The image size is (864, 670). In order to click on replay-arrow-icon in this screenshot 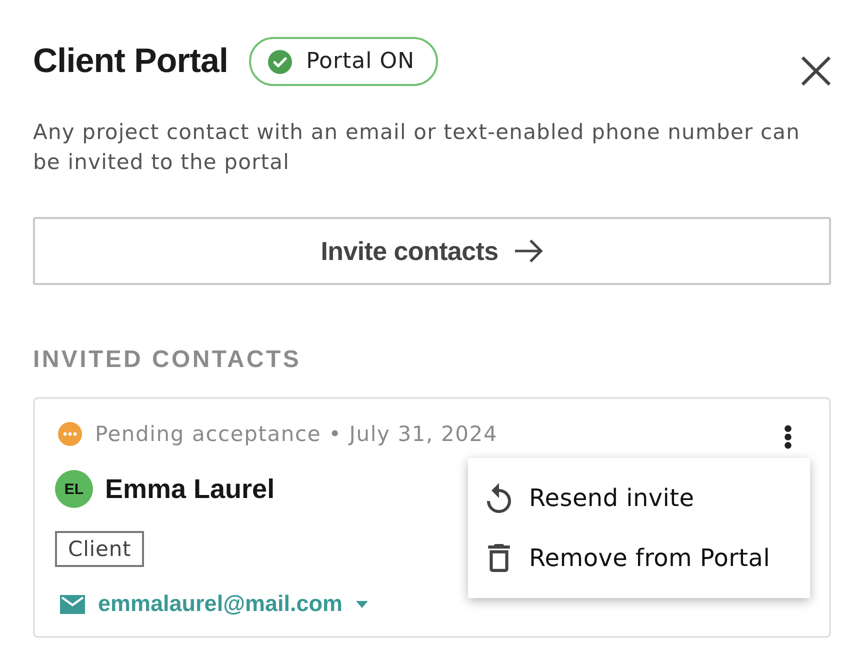, I will do `click(498, 498)`.